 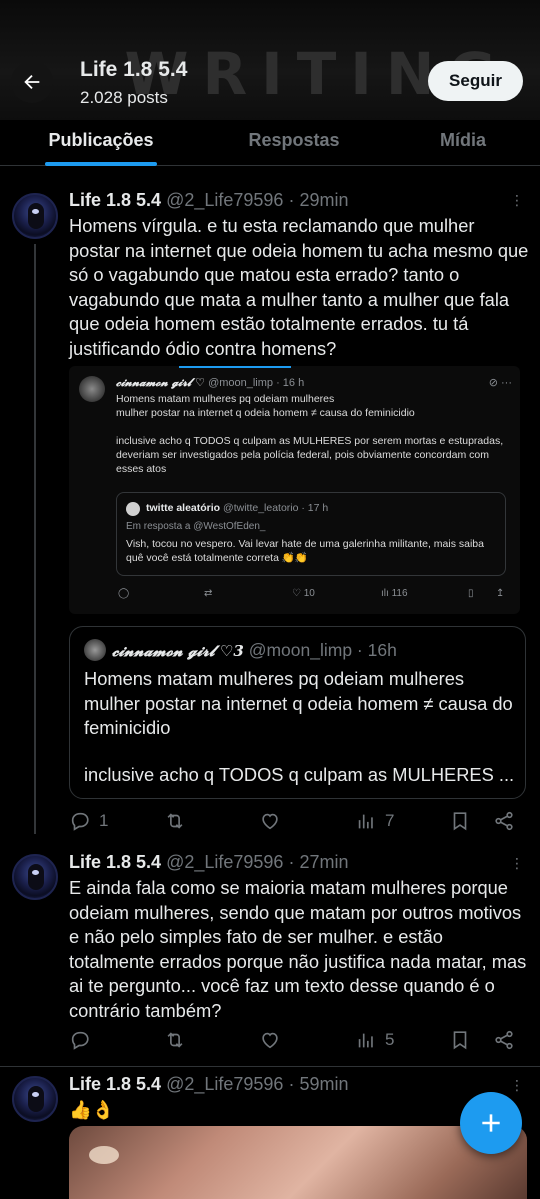 I want to click on screenshot-author: 𝓬𝓲𝓷𝓷𝓪𝓶𝓸𝓷 𝓰𝓲𝓻𝓵 ♡, so click(x=160, y=382).